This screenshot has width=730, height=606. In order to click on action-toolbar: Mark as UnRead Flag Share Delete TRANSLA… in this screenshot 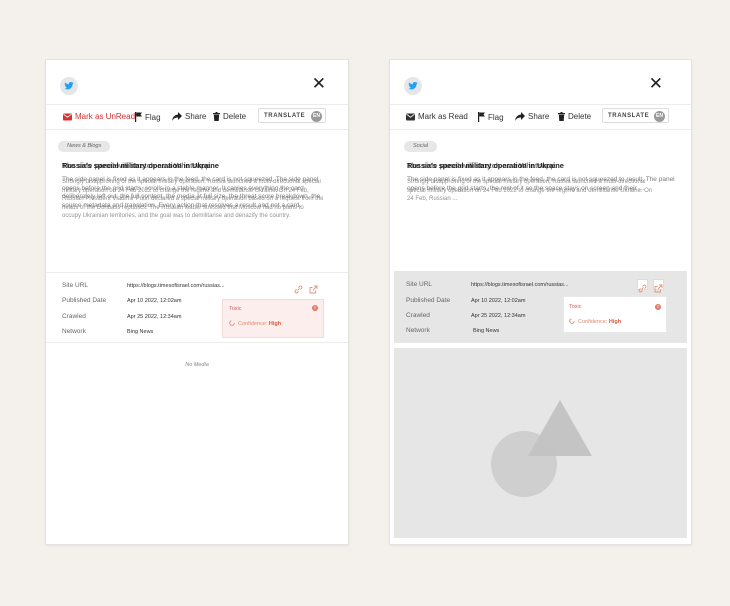, I will do `click(197, 117)`.